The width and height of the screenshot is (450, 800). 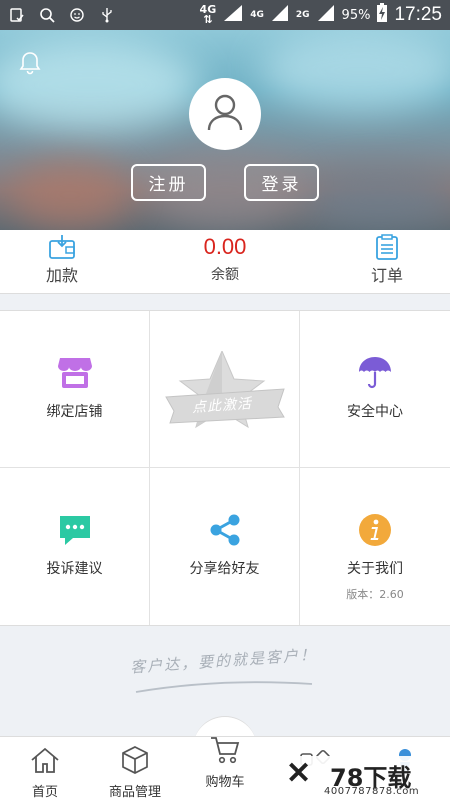 What do you see at coordinates (208, 14) in the screenshot?
I see `network-indicator-1: 4G ⇅` at bounding box center [208, 14].